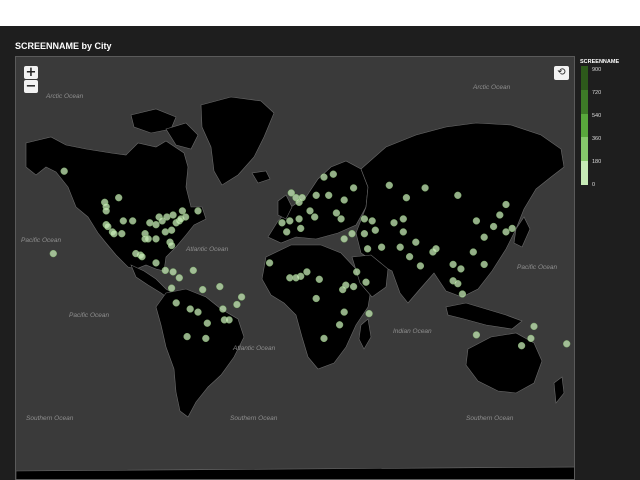 The image size is (640, 480). What do you see at coordinates (31, 86) in the screenshot?
I see `zoom-out-button: −` at bounding box center [31, 86].